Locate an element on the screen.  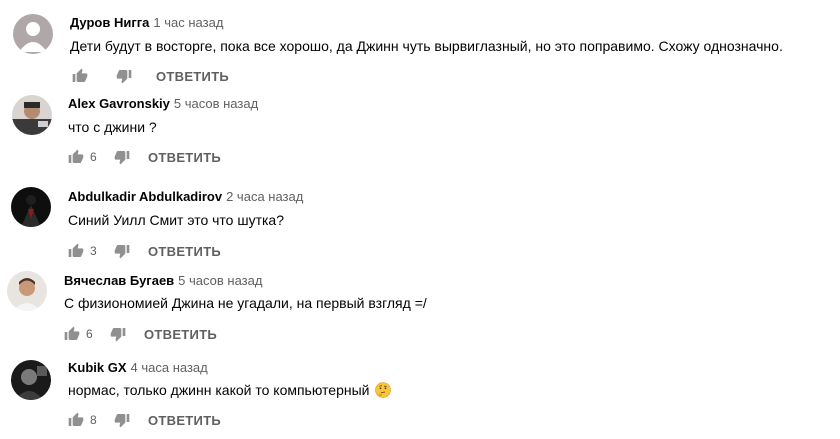
comment-text: Синий Уилл Смит это что шутка? is located at coordinates (176, 220).